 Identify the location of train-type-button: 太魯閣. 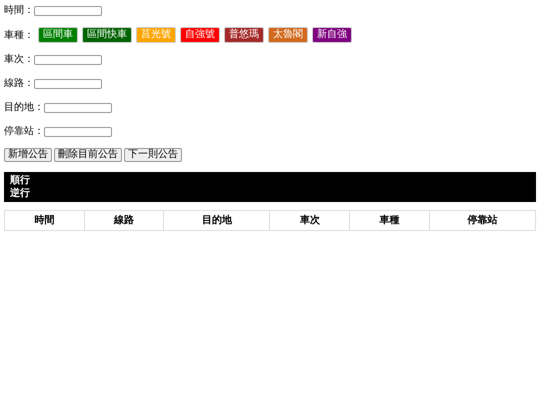
(288, 35).